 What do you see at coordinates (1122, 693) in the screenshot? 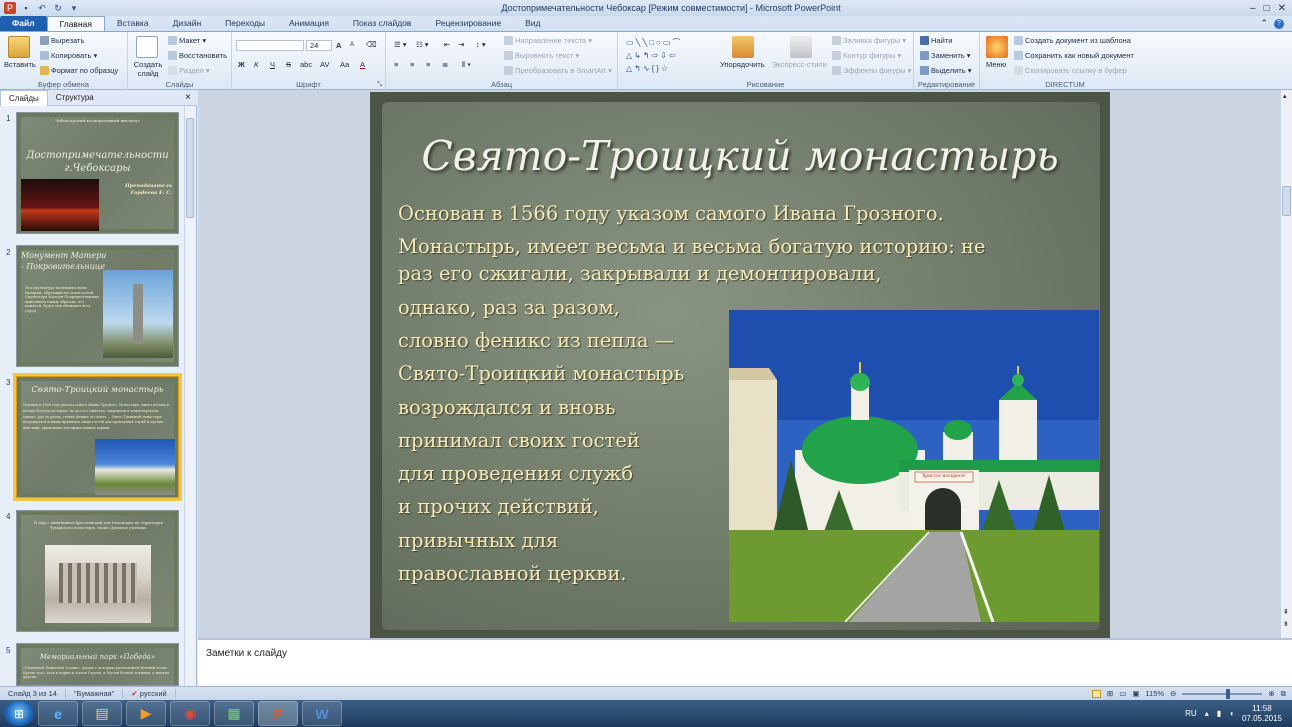
I see `reading-view-icon: ▭` at bounding box center [1122, 693].